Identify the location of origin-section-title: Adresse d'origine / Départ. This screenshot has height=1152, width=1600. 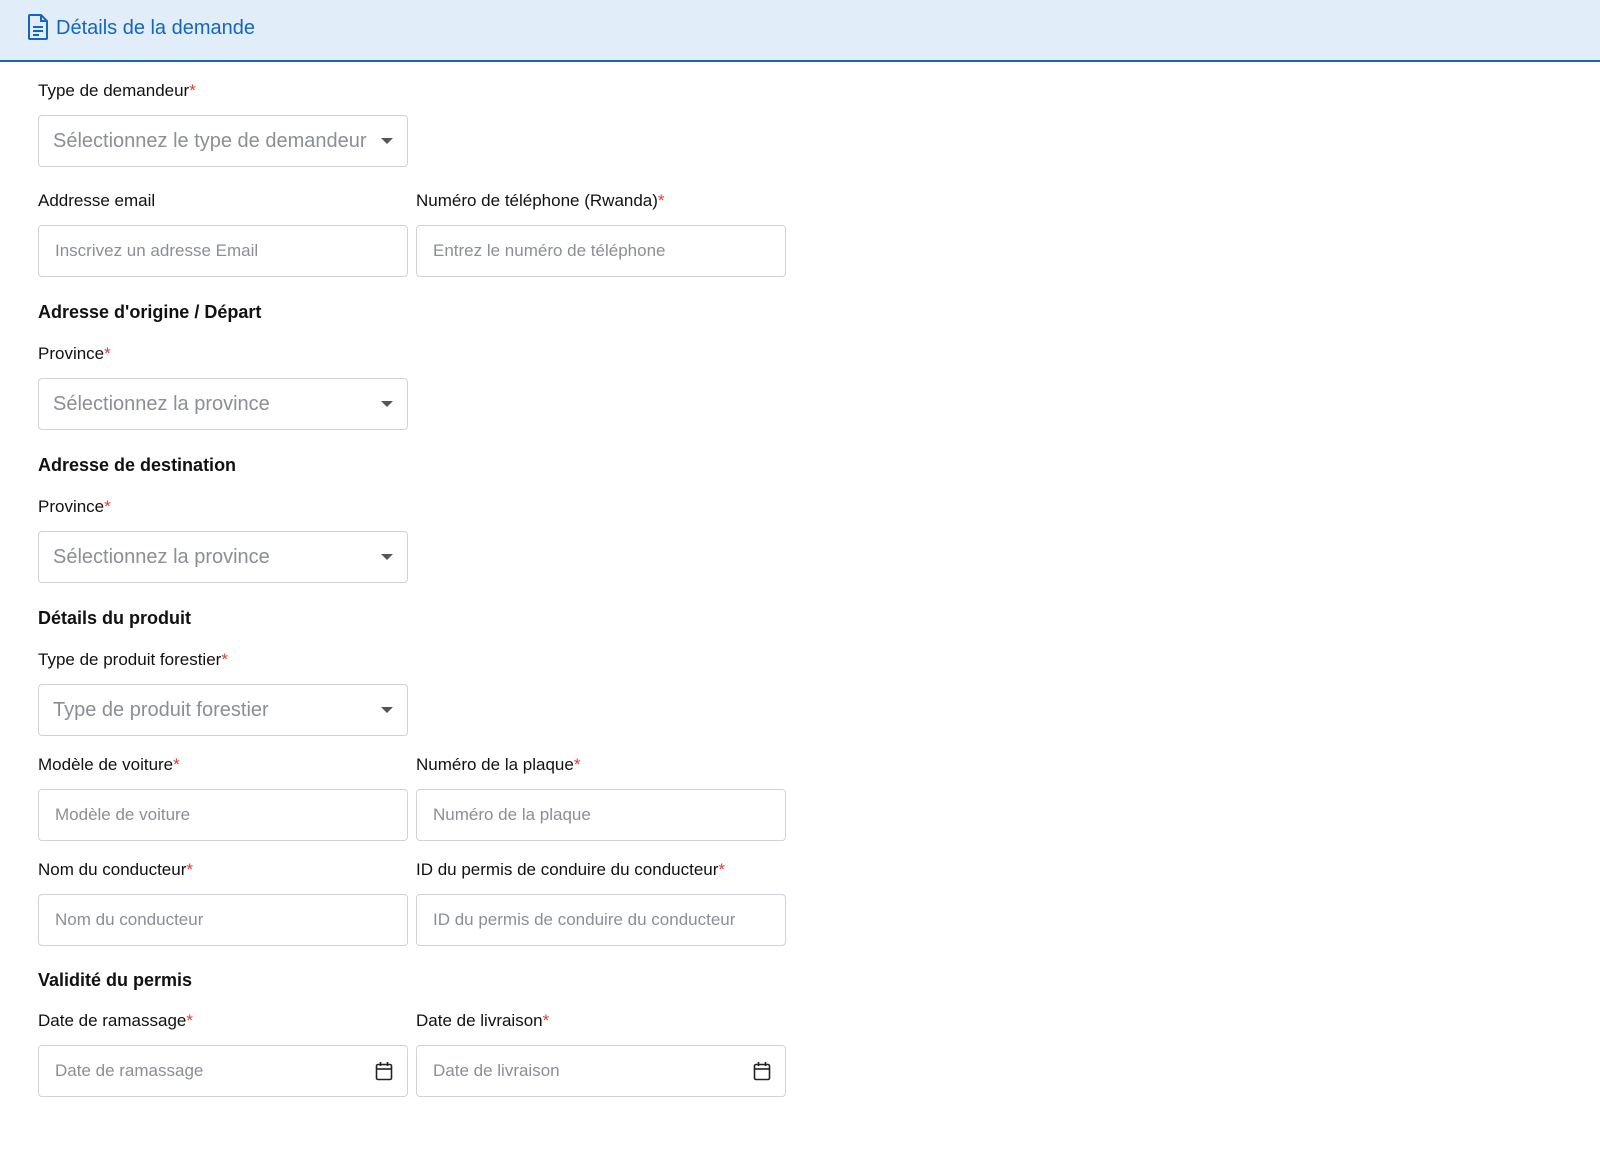
(150, 312).